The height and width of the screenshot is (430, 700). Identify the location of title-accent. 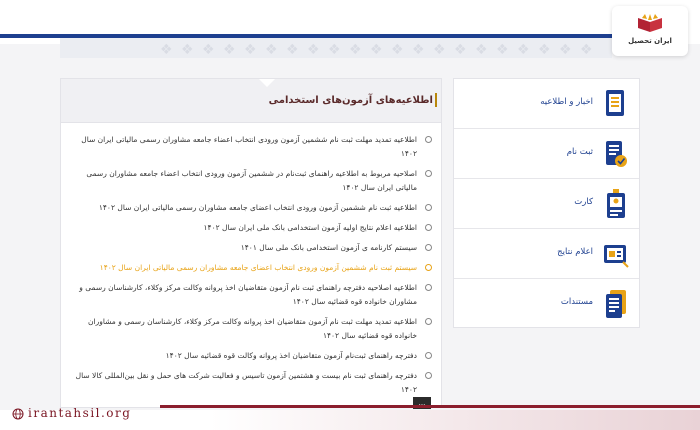
(436, 100).